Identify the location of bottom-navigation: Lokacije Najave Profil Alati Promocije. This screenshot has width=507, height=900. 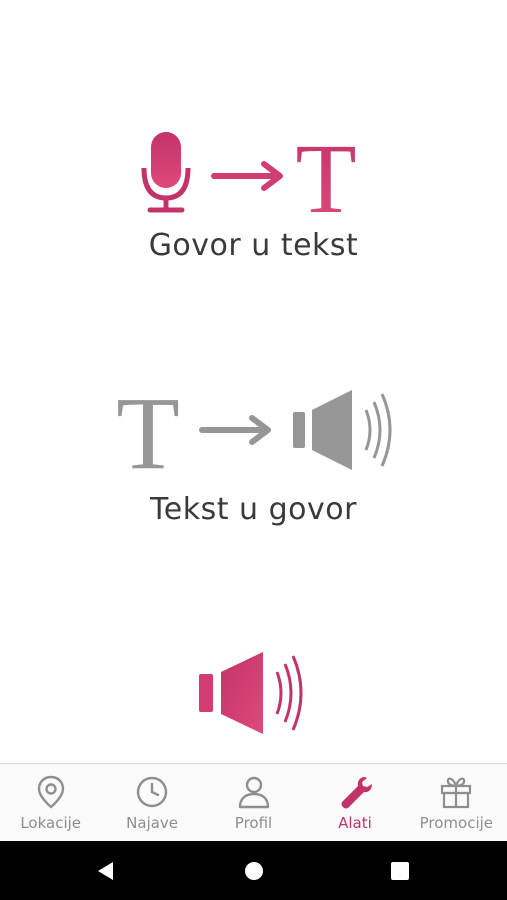
(253, 802).